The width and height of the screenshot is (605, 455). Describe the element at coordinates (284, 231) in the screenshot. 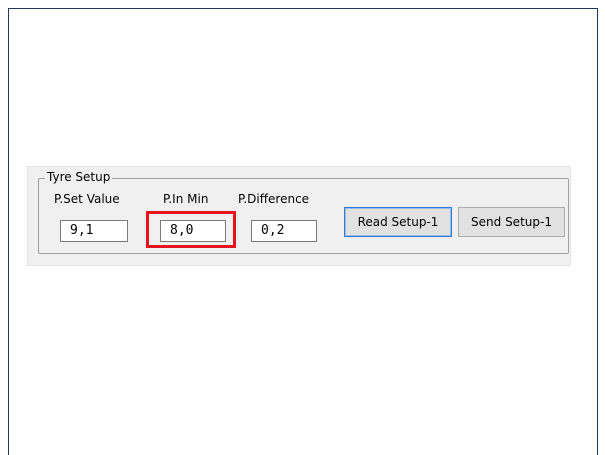

I see `p-difference-input: 0,2` at that location.